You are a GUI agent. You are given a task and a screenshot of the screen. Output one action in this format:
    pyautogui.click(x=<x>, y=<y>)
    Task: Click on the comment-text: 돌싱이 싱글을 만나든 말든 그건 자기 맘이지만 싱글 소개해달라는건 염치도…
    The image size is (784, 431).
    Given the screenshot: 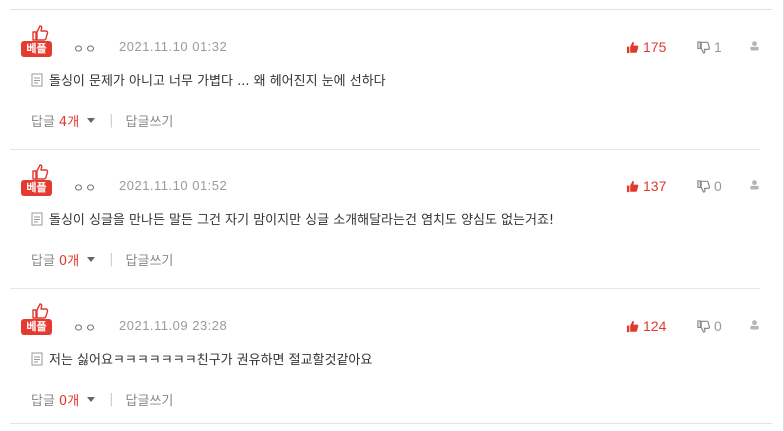 What is the action you would take?
    pyautogui.click(x=302, y=220)
    